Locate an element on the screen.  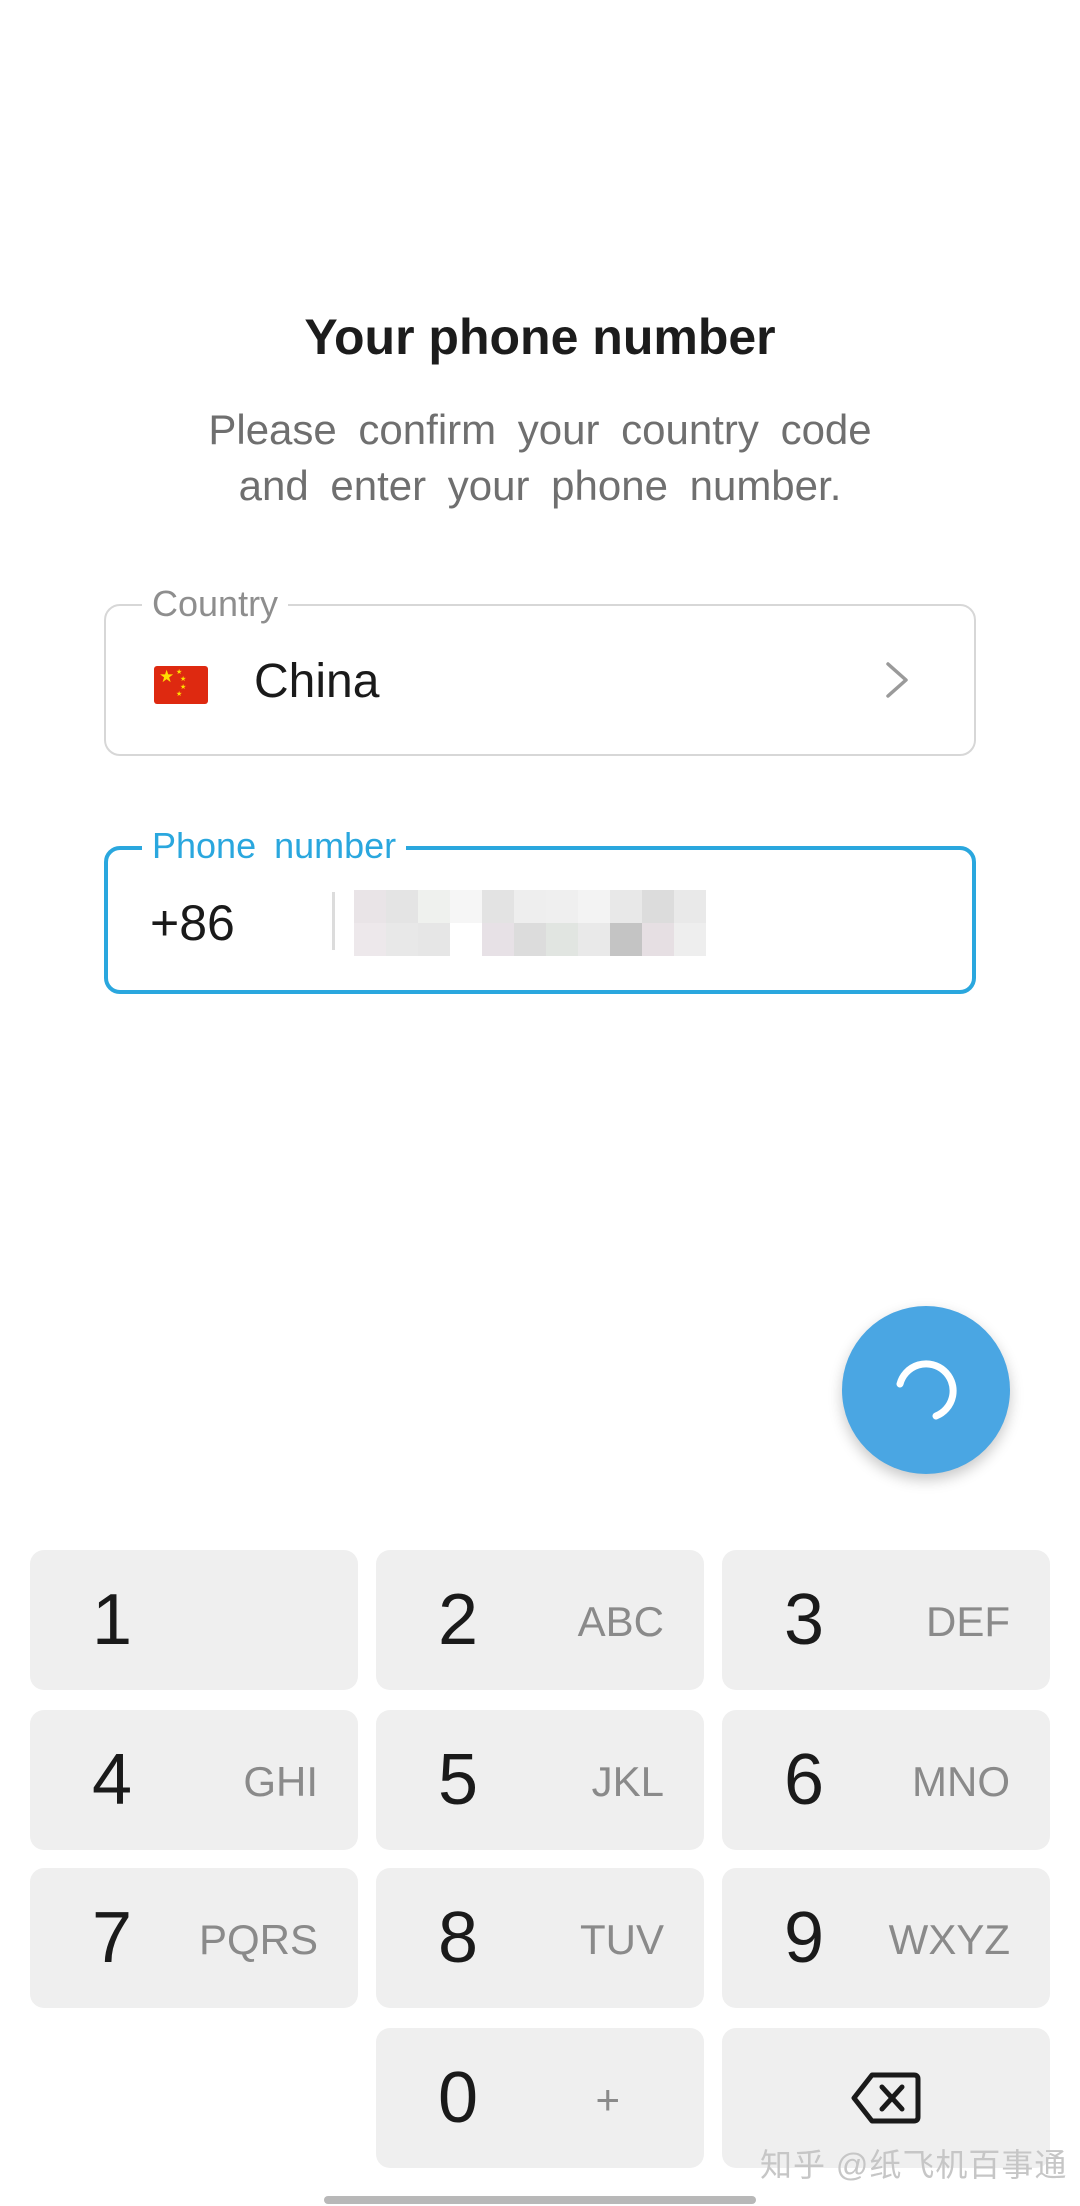
country-label: Country is located at coordinates (215, 604).